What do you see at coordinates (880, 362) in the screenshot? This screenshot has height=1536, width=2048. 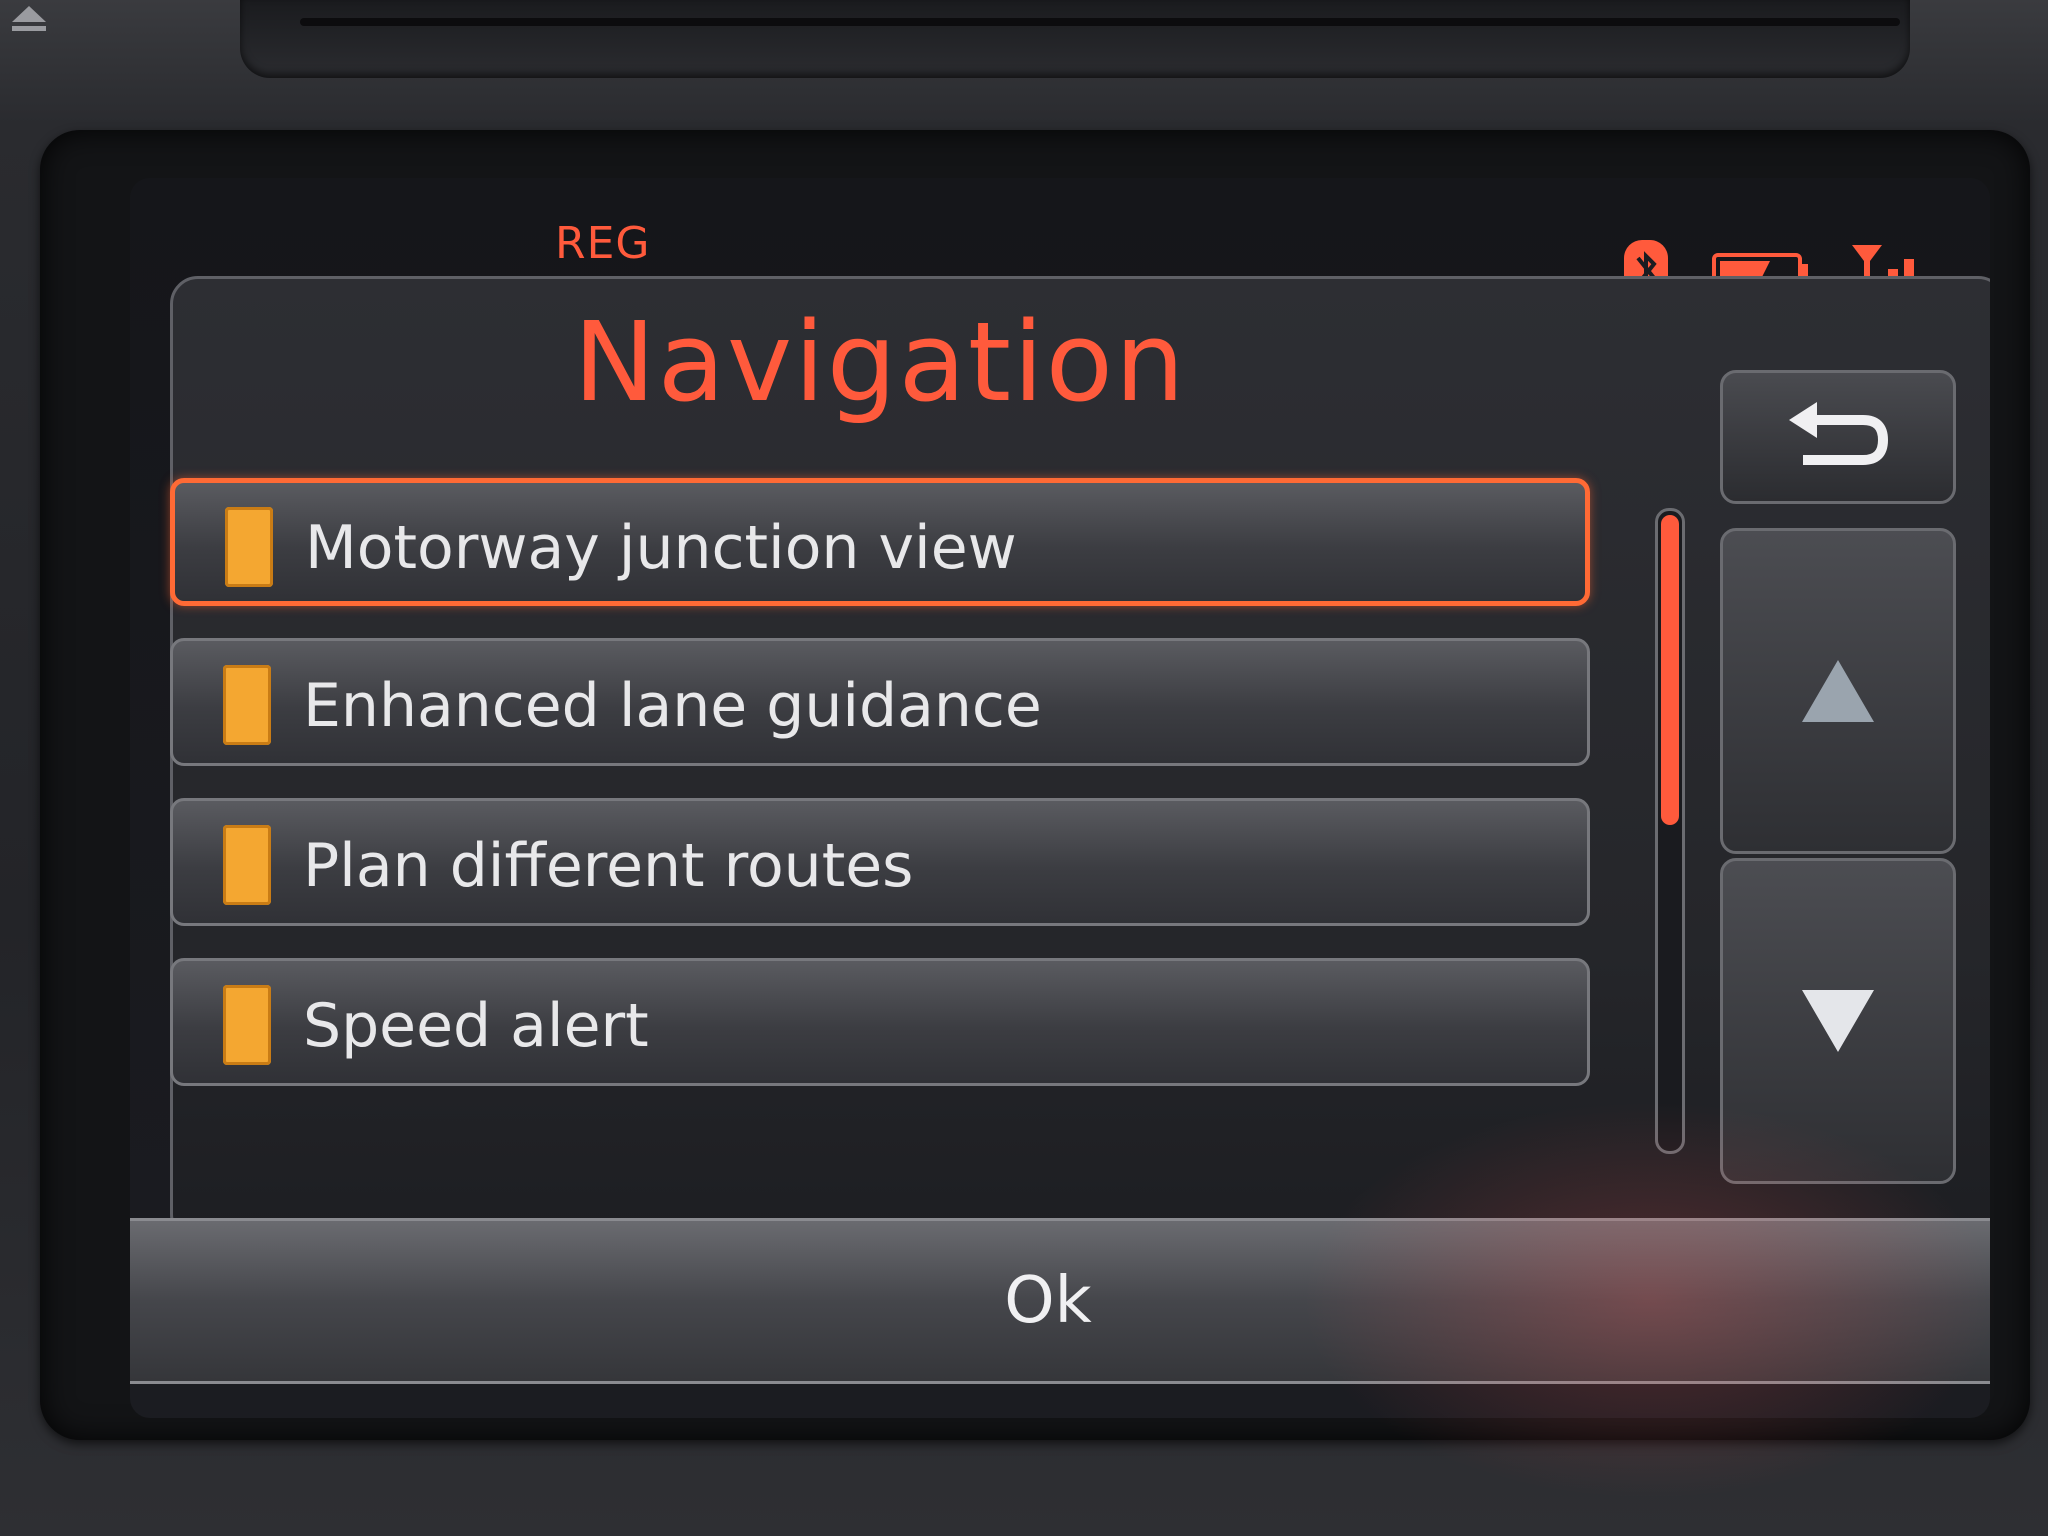 I see `page-title: Navigation` at bounding box center [880, 362].